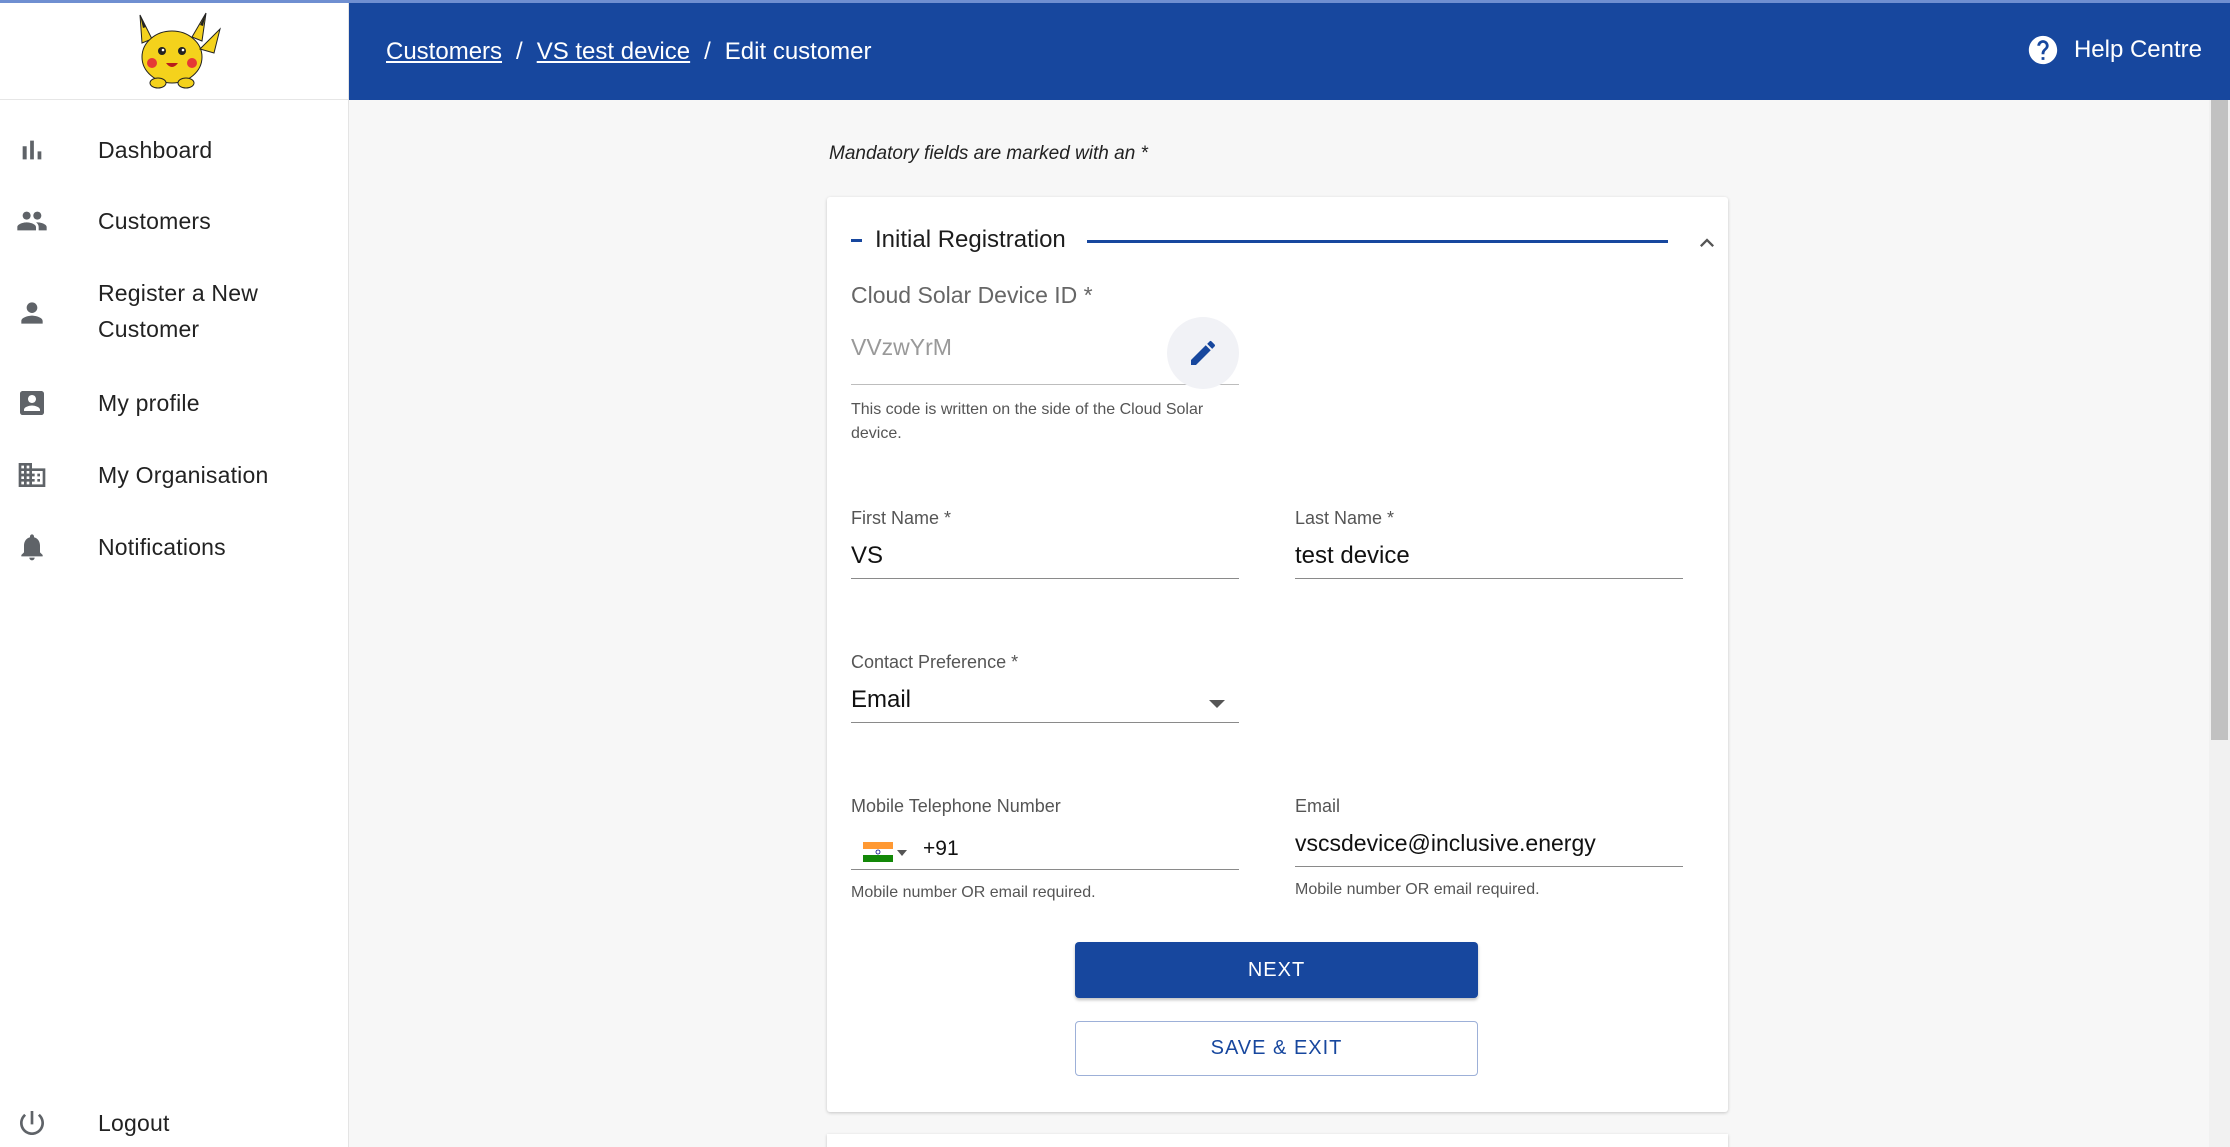 This screenshot has height=1147, width=2230. What do you see at coordinates (154, 221) in the screenshot?
I see `sidebar-item-label: Customers` at bounding box center [154, 221].